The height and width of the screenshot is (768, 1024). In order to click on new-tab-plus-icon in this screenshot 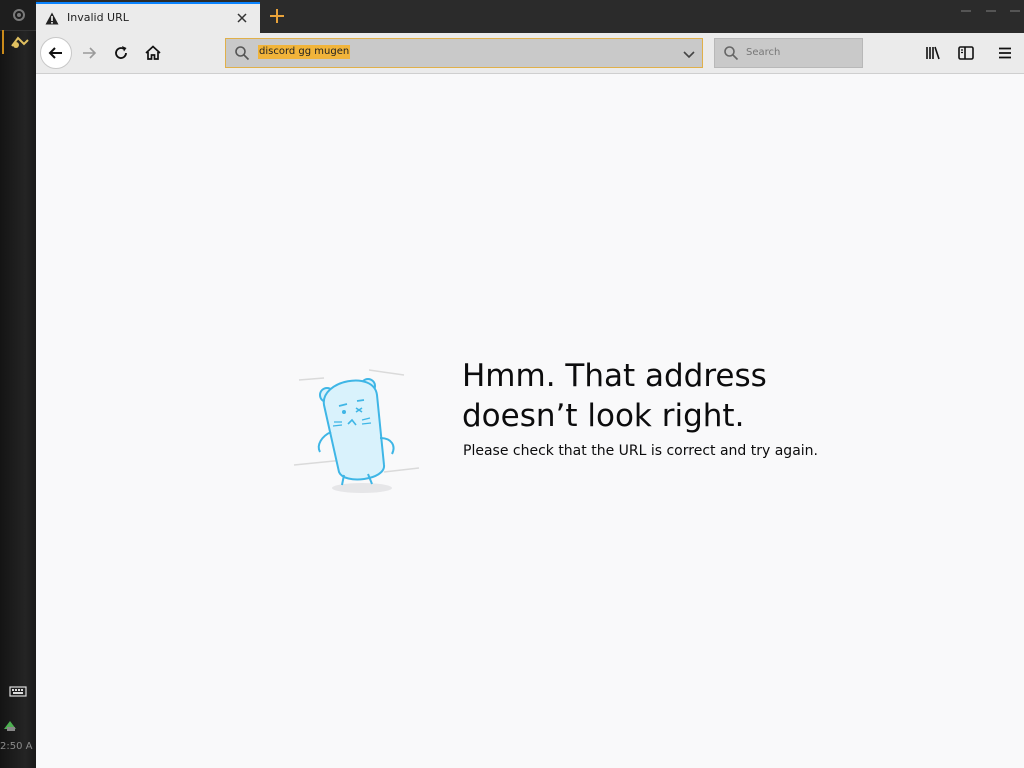, I will do `click(277, 16)`.